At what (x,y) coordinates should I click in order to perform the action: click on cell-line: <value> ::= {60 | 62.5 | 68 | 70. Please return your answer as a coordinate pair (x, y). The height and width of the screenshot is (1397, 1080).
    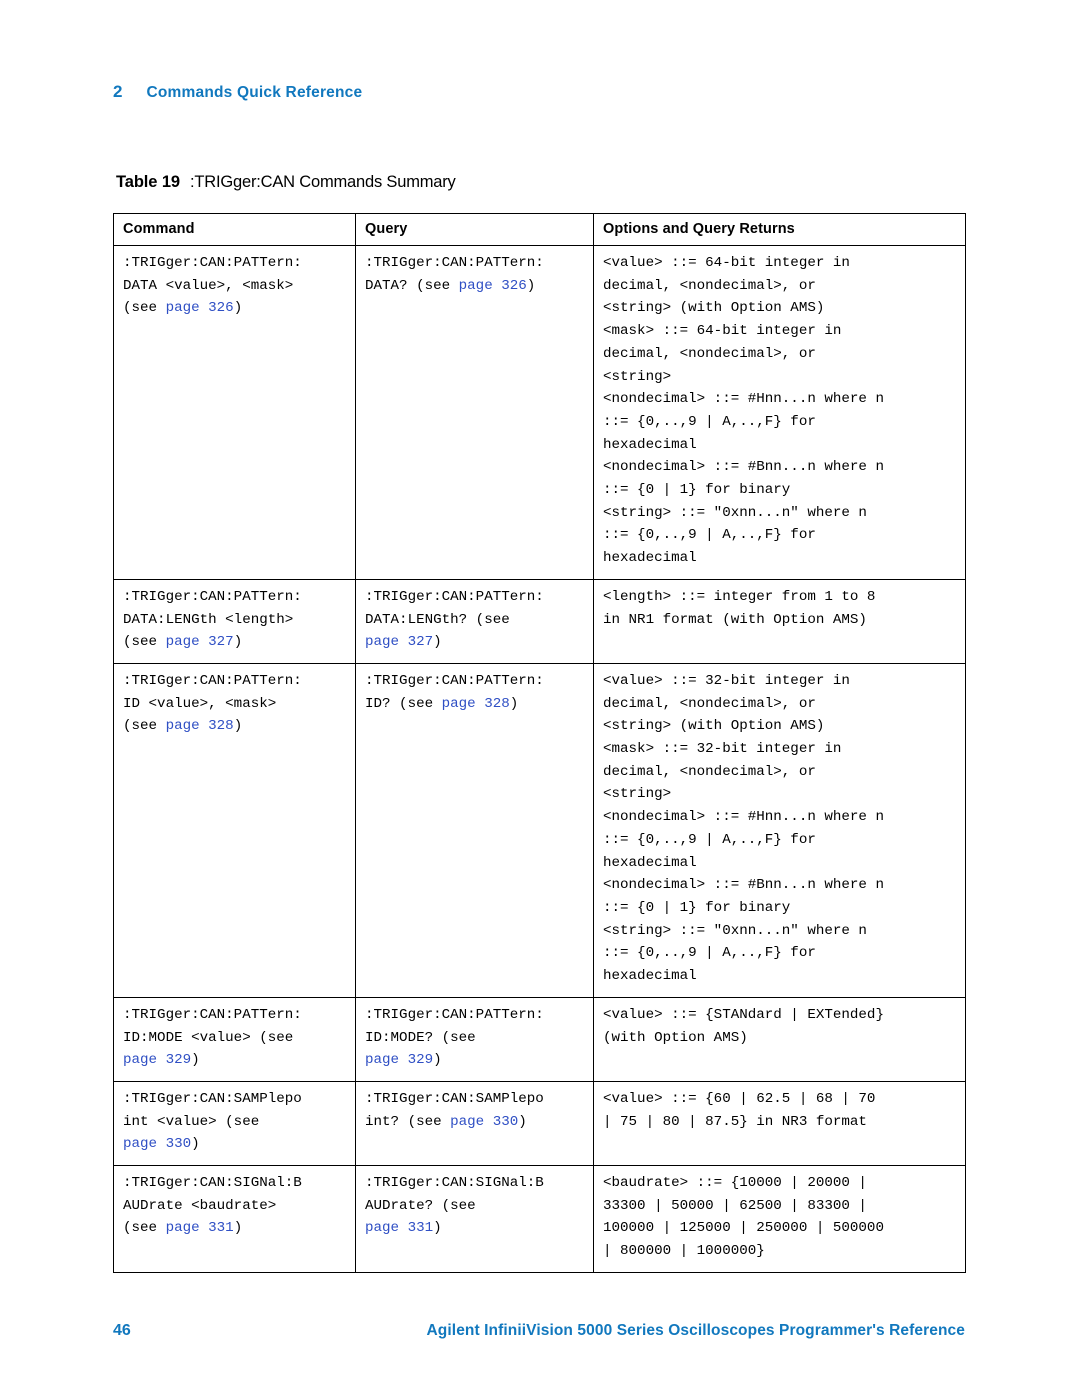
    Looking at the image, I should click on (780, 1099).